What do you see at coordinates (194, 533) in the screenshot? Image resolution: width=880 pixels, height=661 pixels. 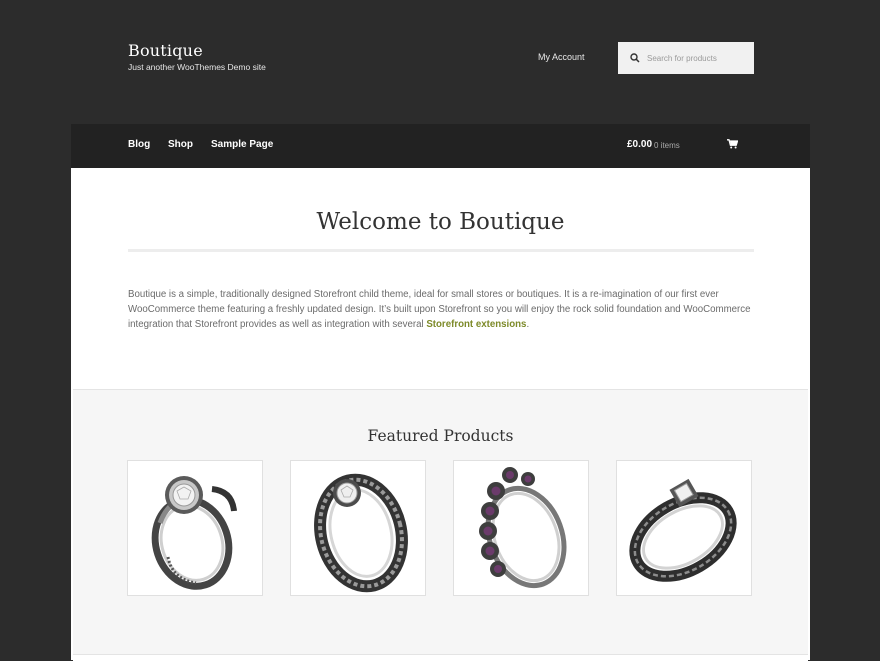 I see `ring-diamond-halo-image` at bounding box center [194, 533].